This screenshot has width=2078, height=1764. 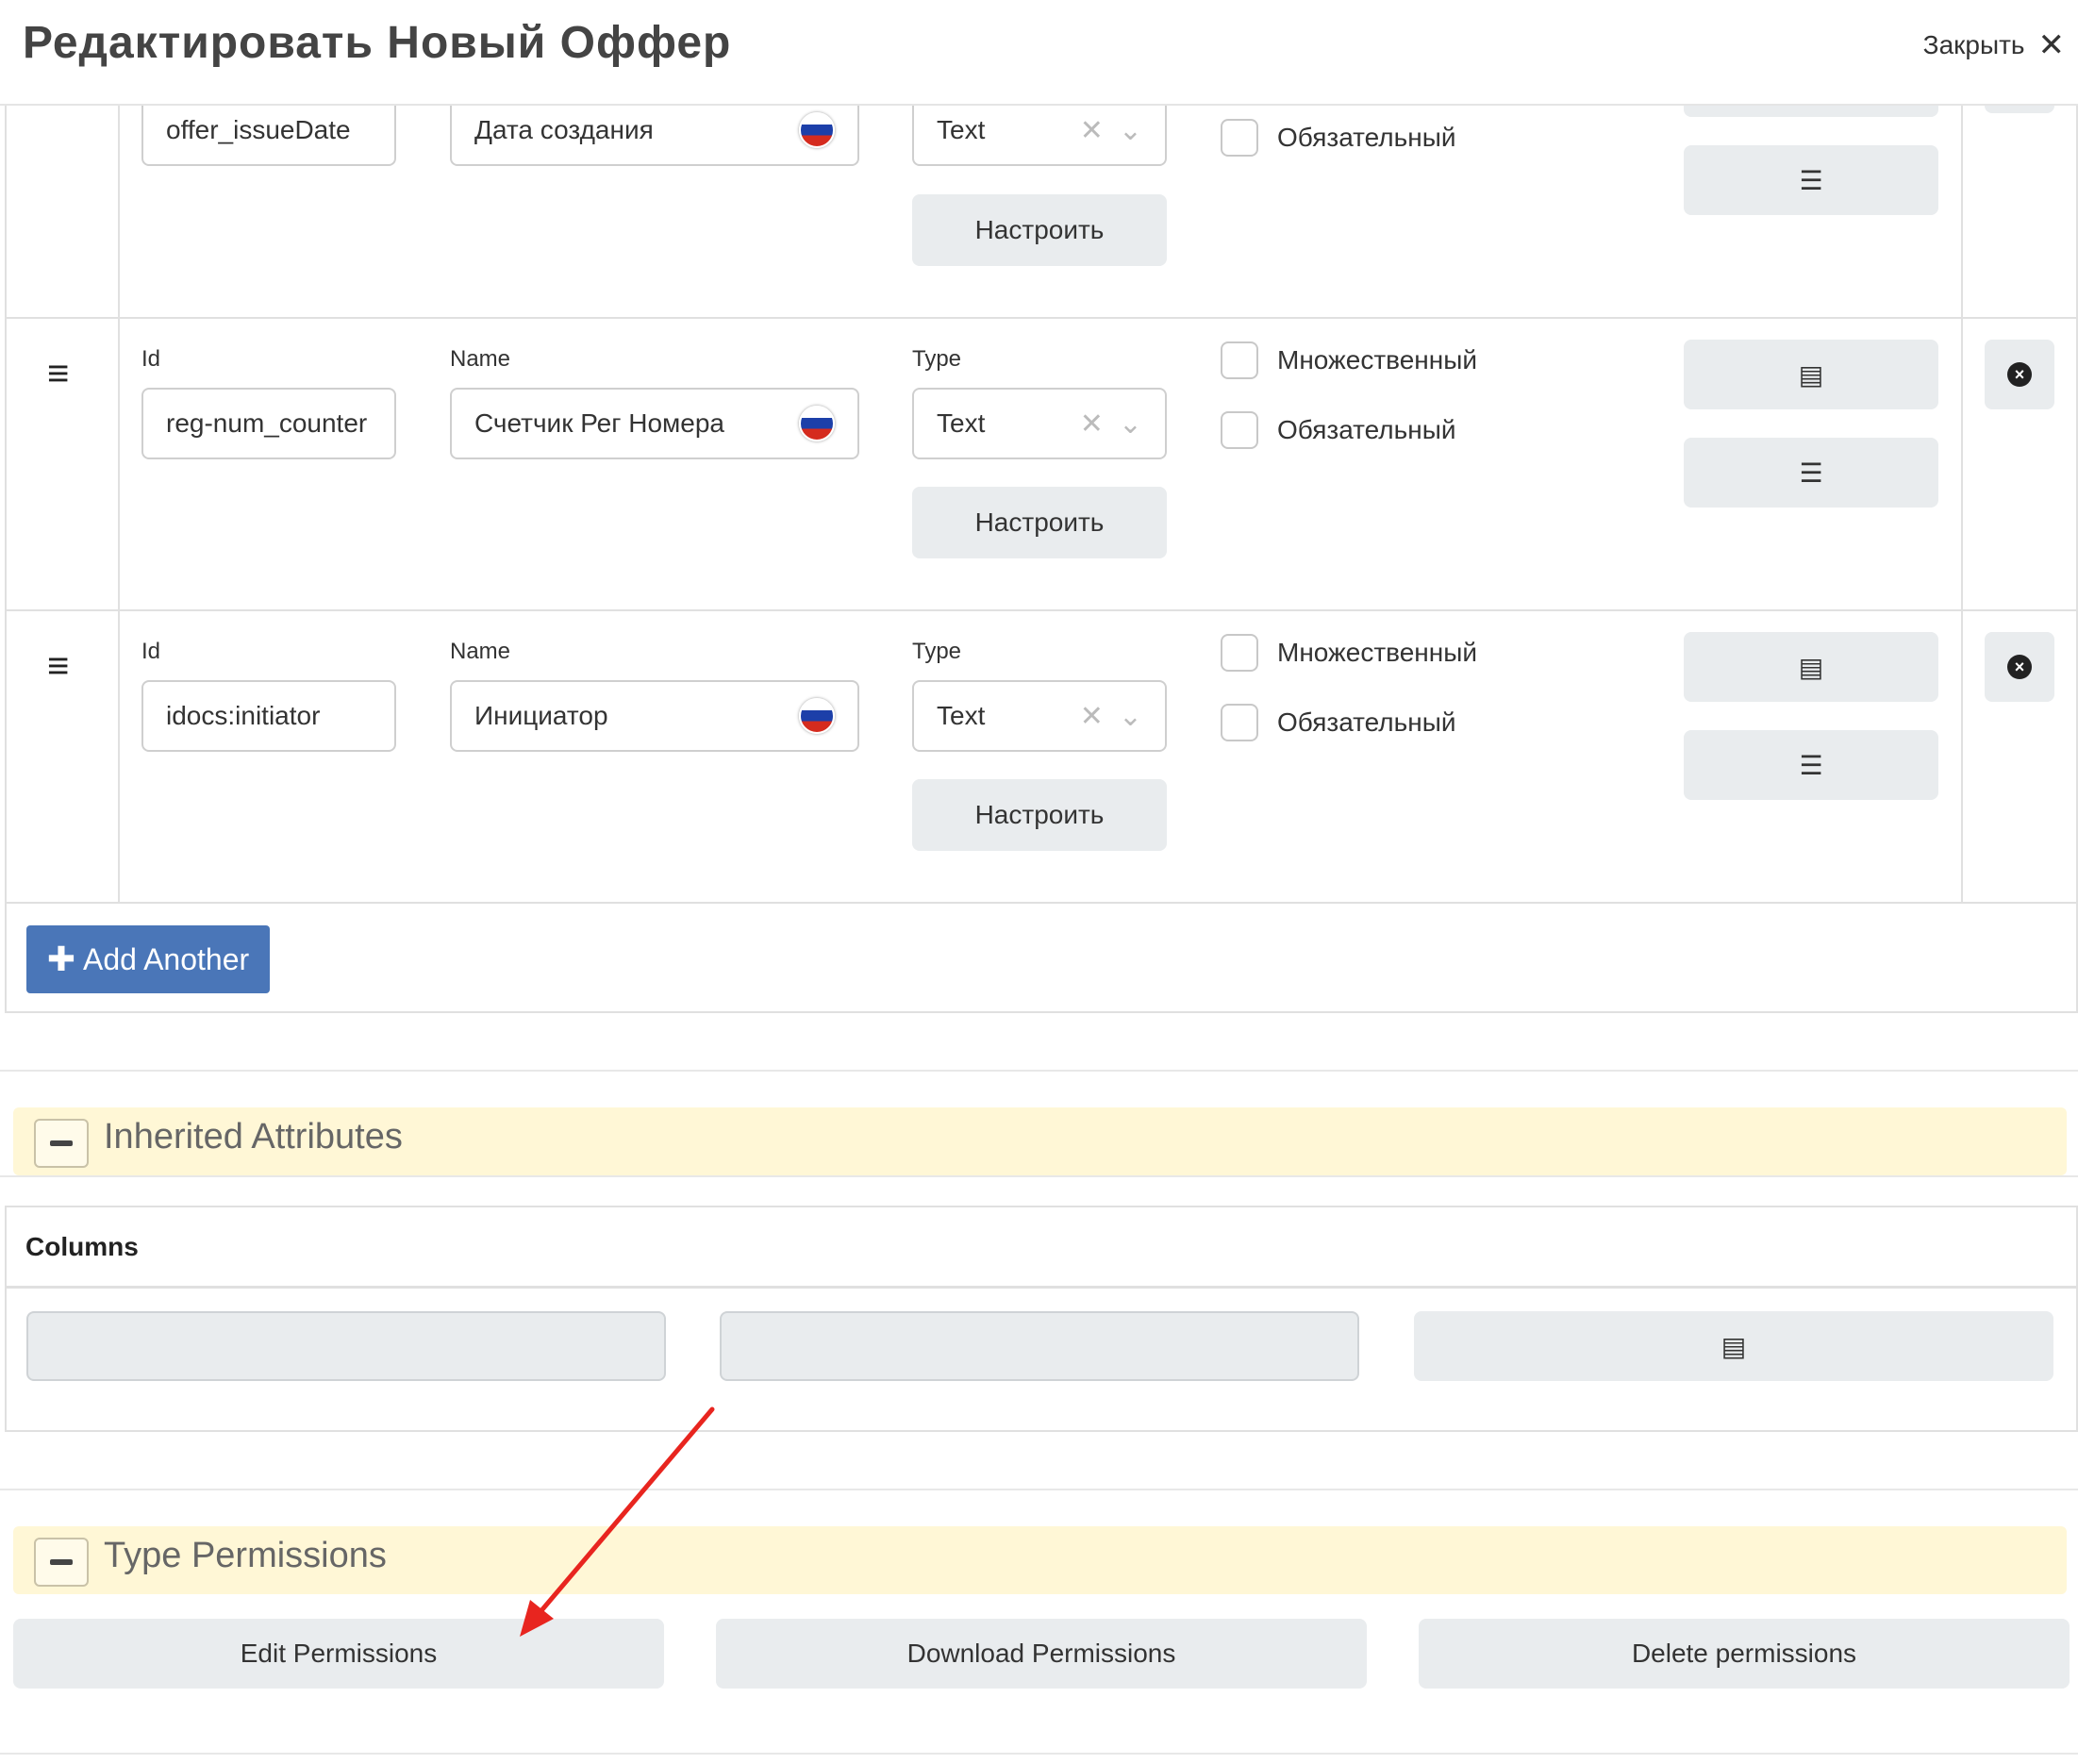 I want to click on dialog-title: Редактировать Новый Оффер, so click(x=377, y=43).